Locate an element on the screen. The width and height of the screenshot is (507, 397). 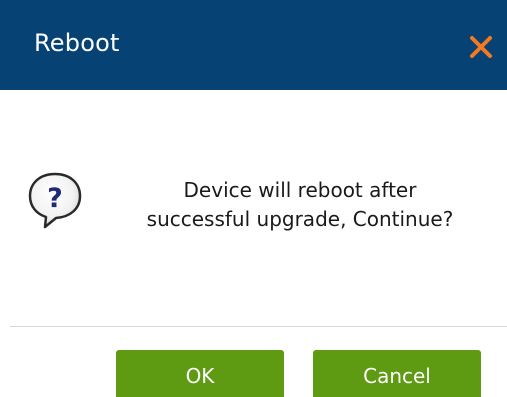
message-line-1: Device will reboot after is located at coordinates (300, 190).